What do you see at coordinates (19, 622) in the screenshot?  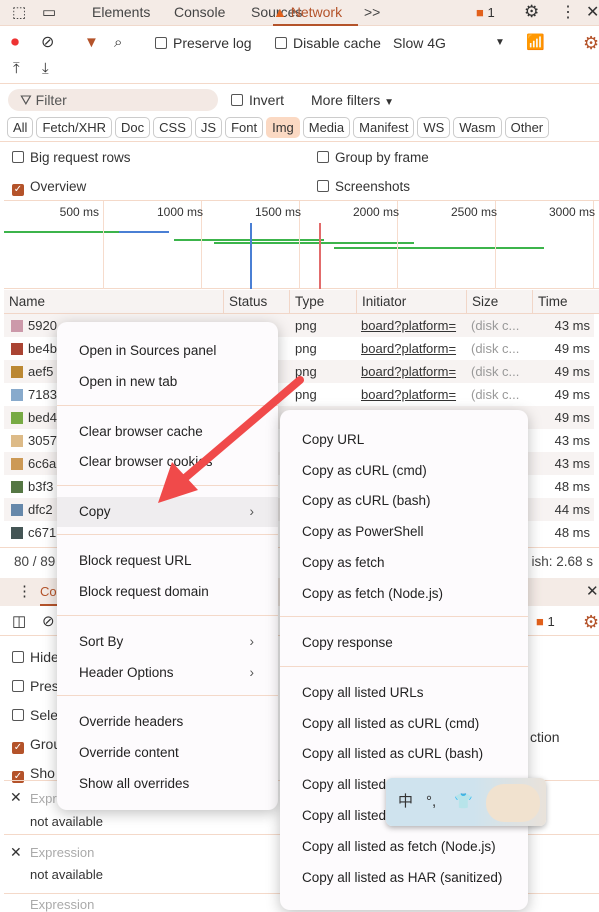 I see `sidebar-toggle-icon: ◫` at bounding box center [19, 622].